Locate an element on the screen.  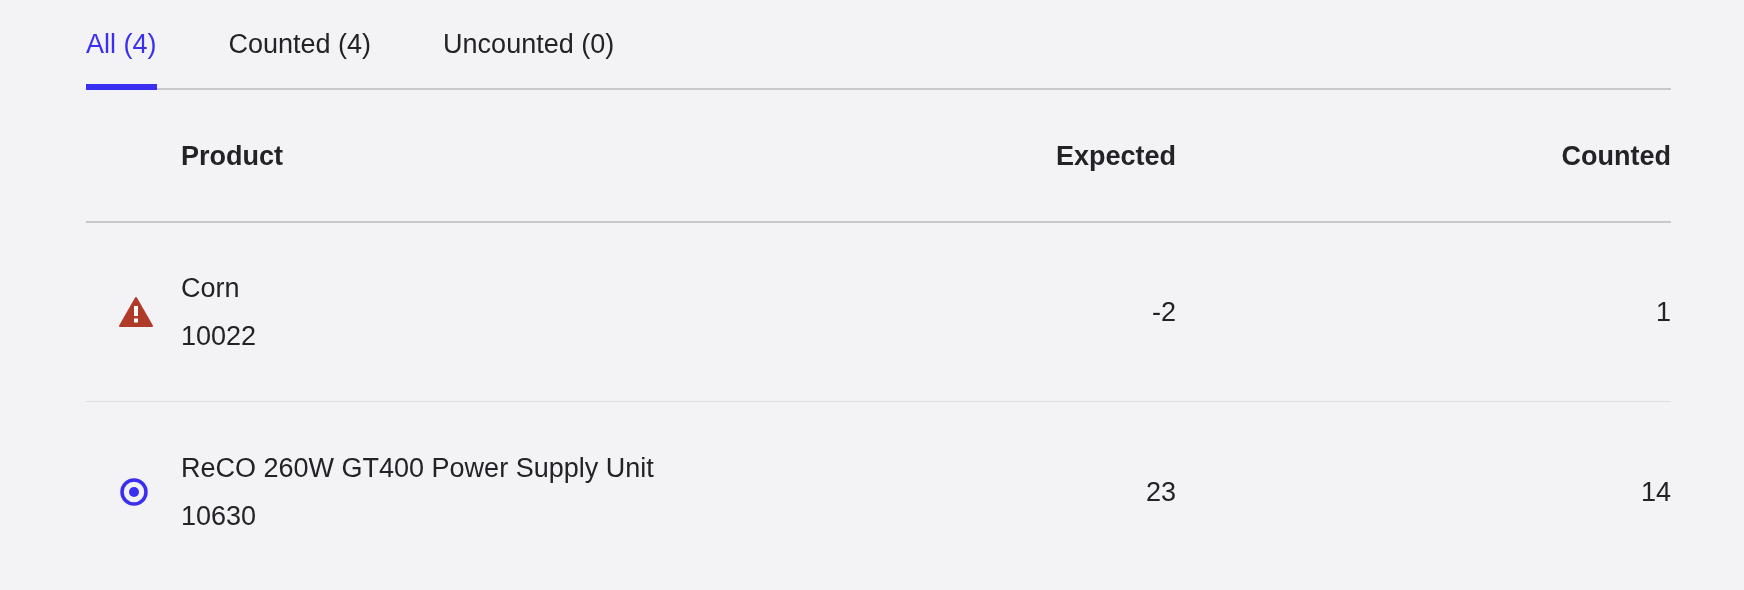
table-cell: -2 is located at coordinates (1164, 312).